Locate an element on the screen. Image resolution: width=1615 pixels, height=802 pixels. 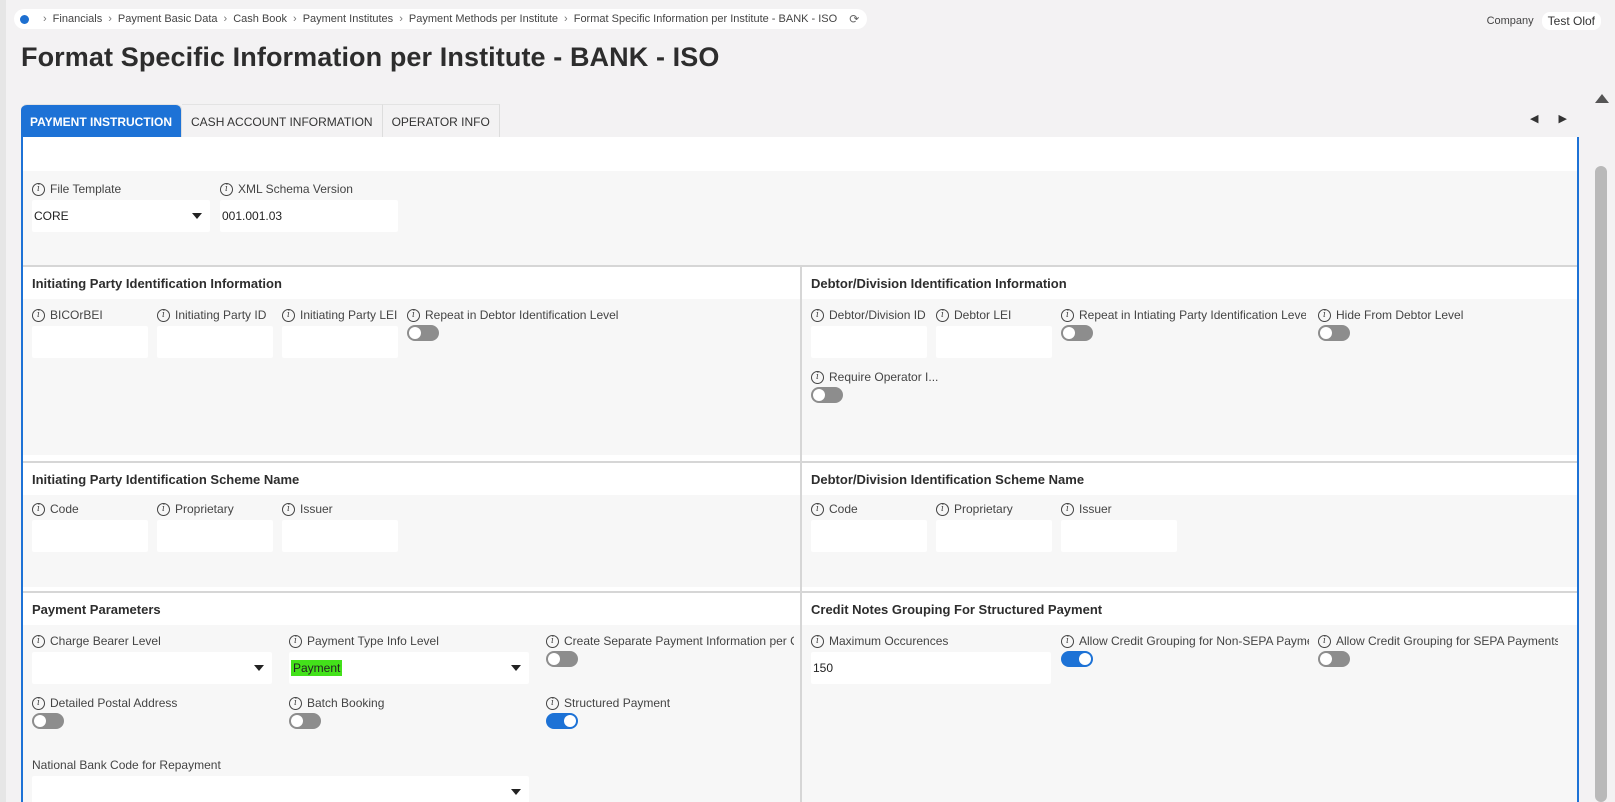
vertical-scrollbar is located at coordinates (1602, 444).